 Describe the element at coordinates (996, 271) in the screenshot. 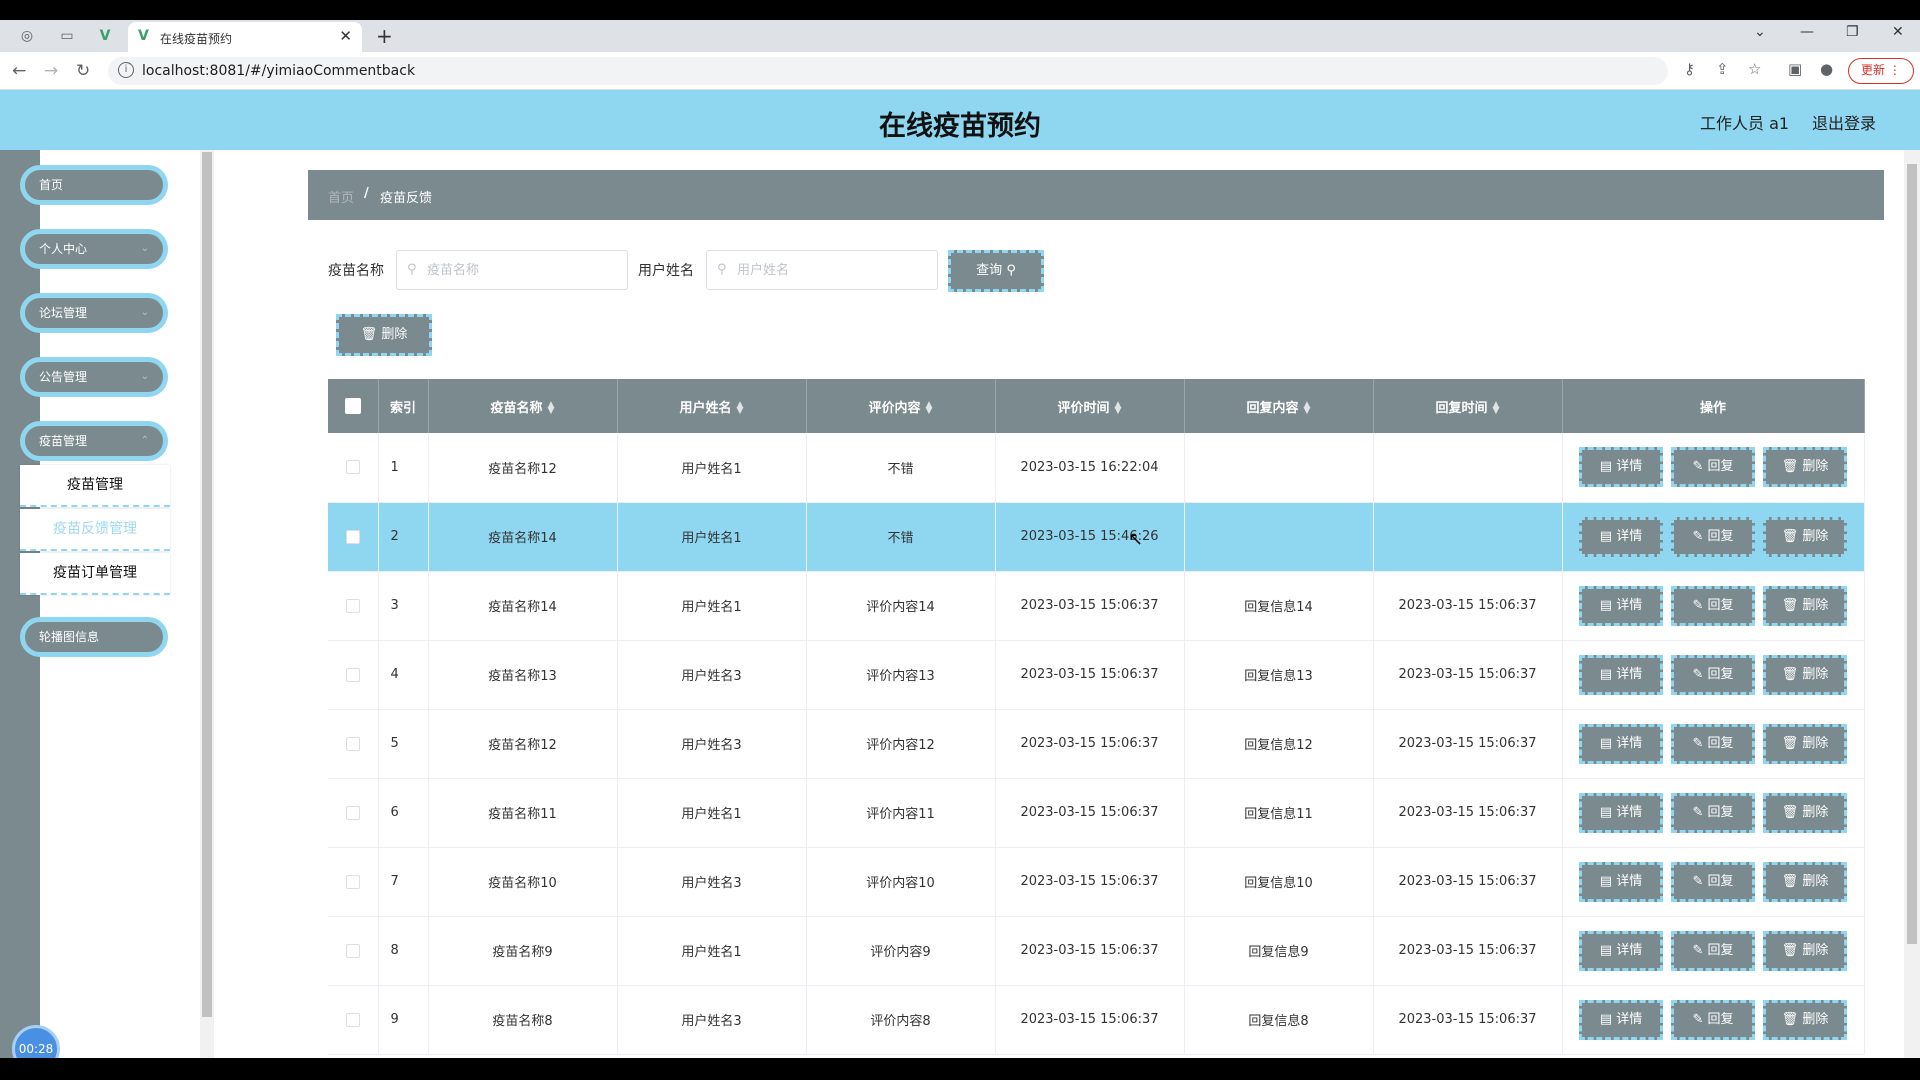

I see `search-button: 查询 ⚲` at that location.